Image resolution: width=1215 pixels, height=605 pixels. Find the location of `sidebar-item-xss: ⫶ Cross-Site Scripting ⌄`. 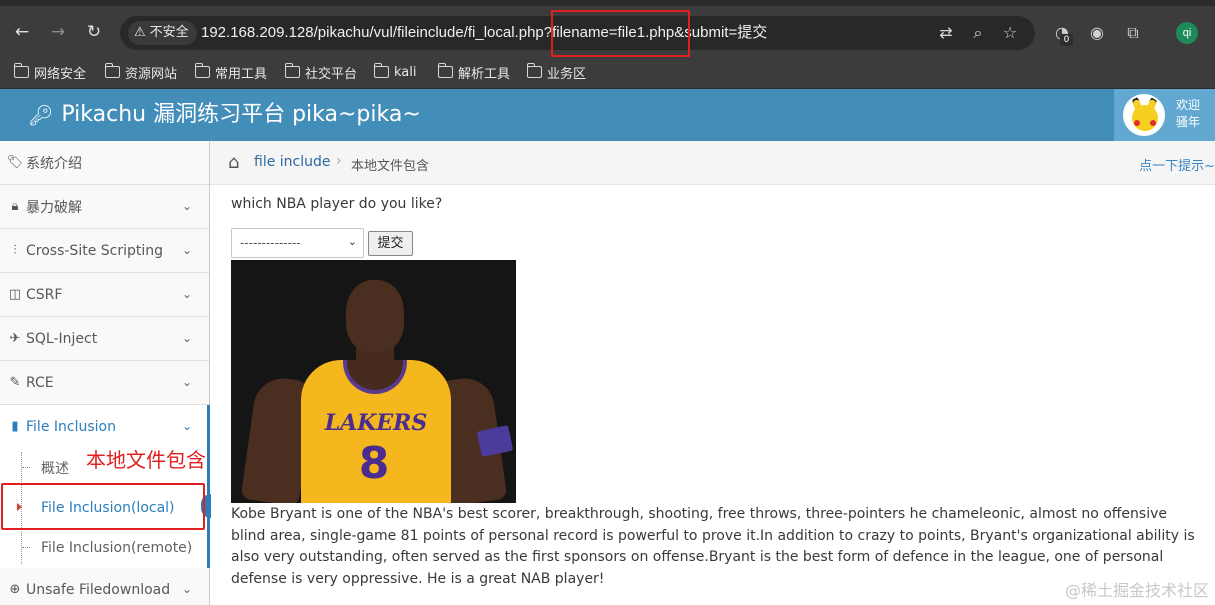

sidebar-item-xss: ⫶ Cross-Site Scripting ⌄ is located at coordinates (104, 251).